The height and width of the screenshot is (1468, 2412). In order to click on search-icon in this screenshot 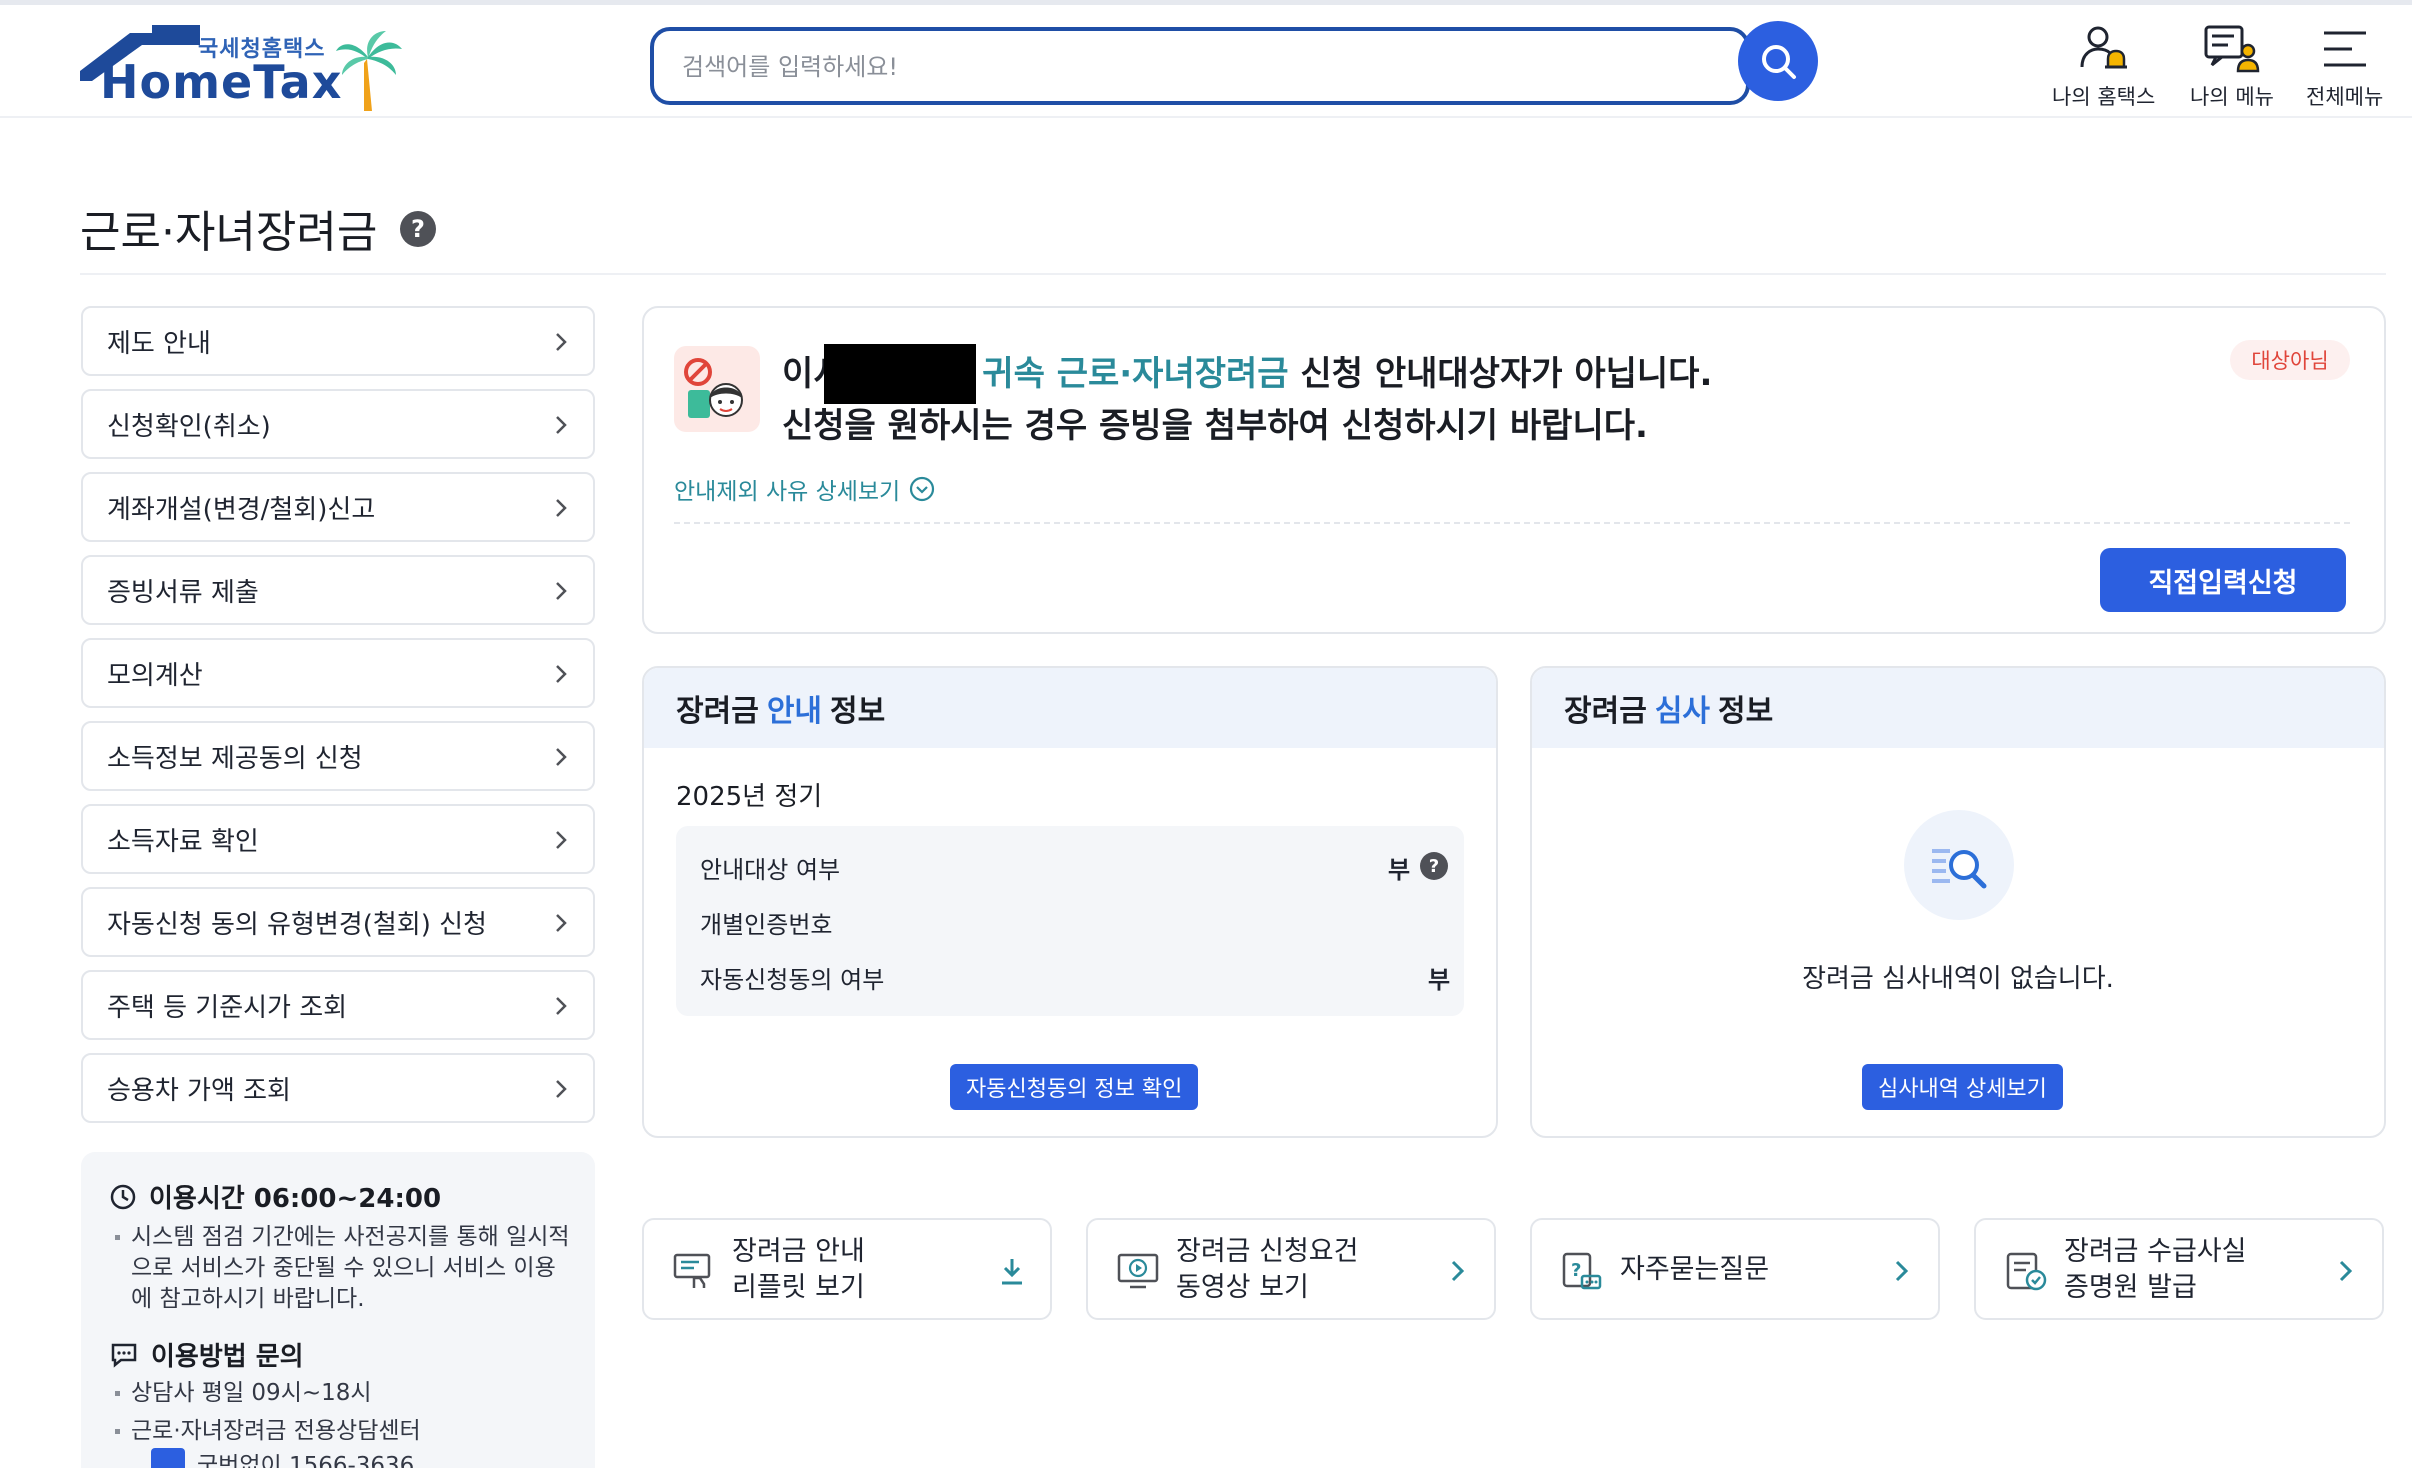, I will do `click(1779, 62)`.